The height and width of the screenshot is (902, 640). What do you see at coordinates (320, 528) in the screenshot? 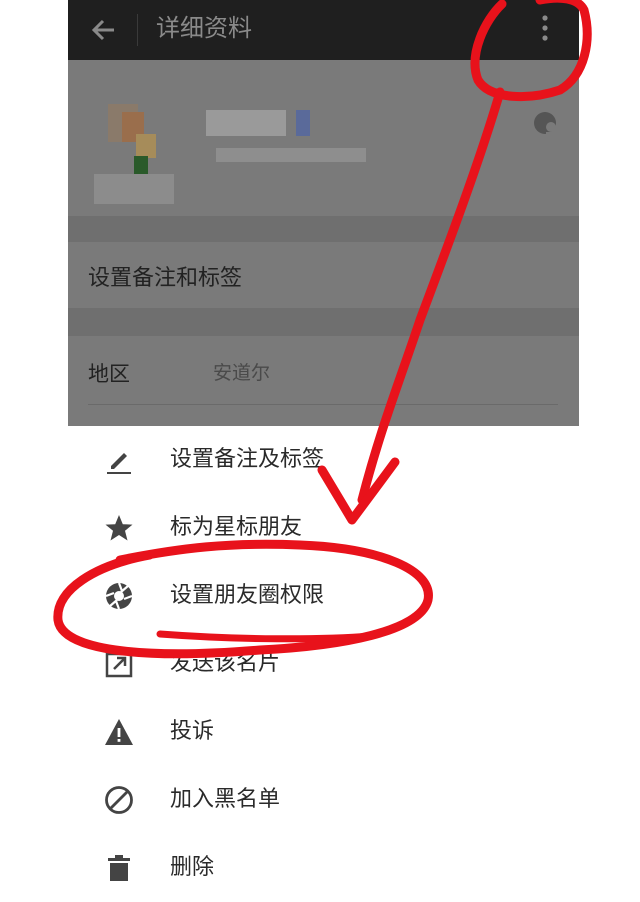
I see `menu-item-star-friend: 标为星标朋友` at bounding box center [320, 528].